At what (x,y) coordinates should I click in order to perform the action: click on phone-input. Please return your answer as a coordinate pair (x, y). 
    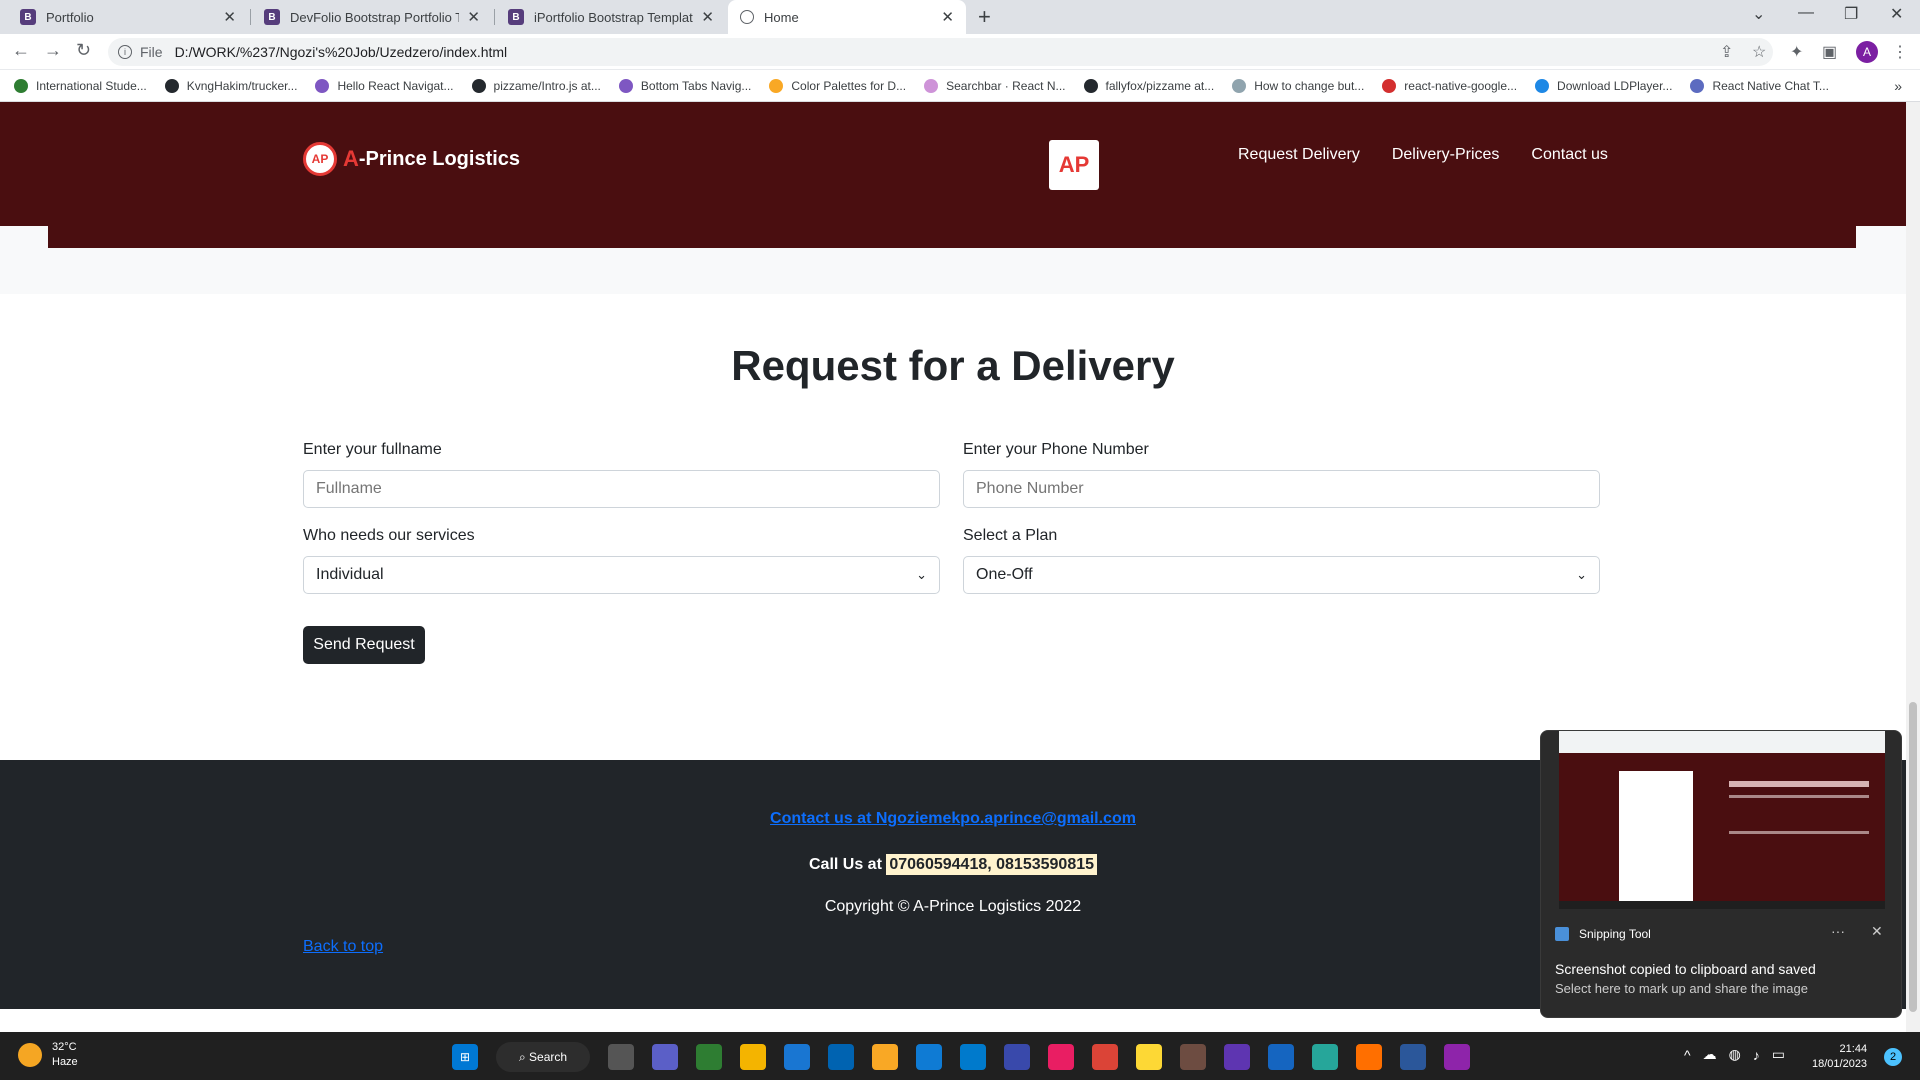
    Looking at the image, I should click on (1281, 489).